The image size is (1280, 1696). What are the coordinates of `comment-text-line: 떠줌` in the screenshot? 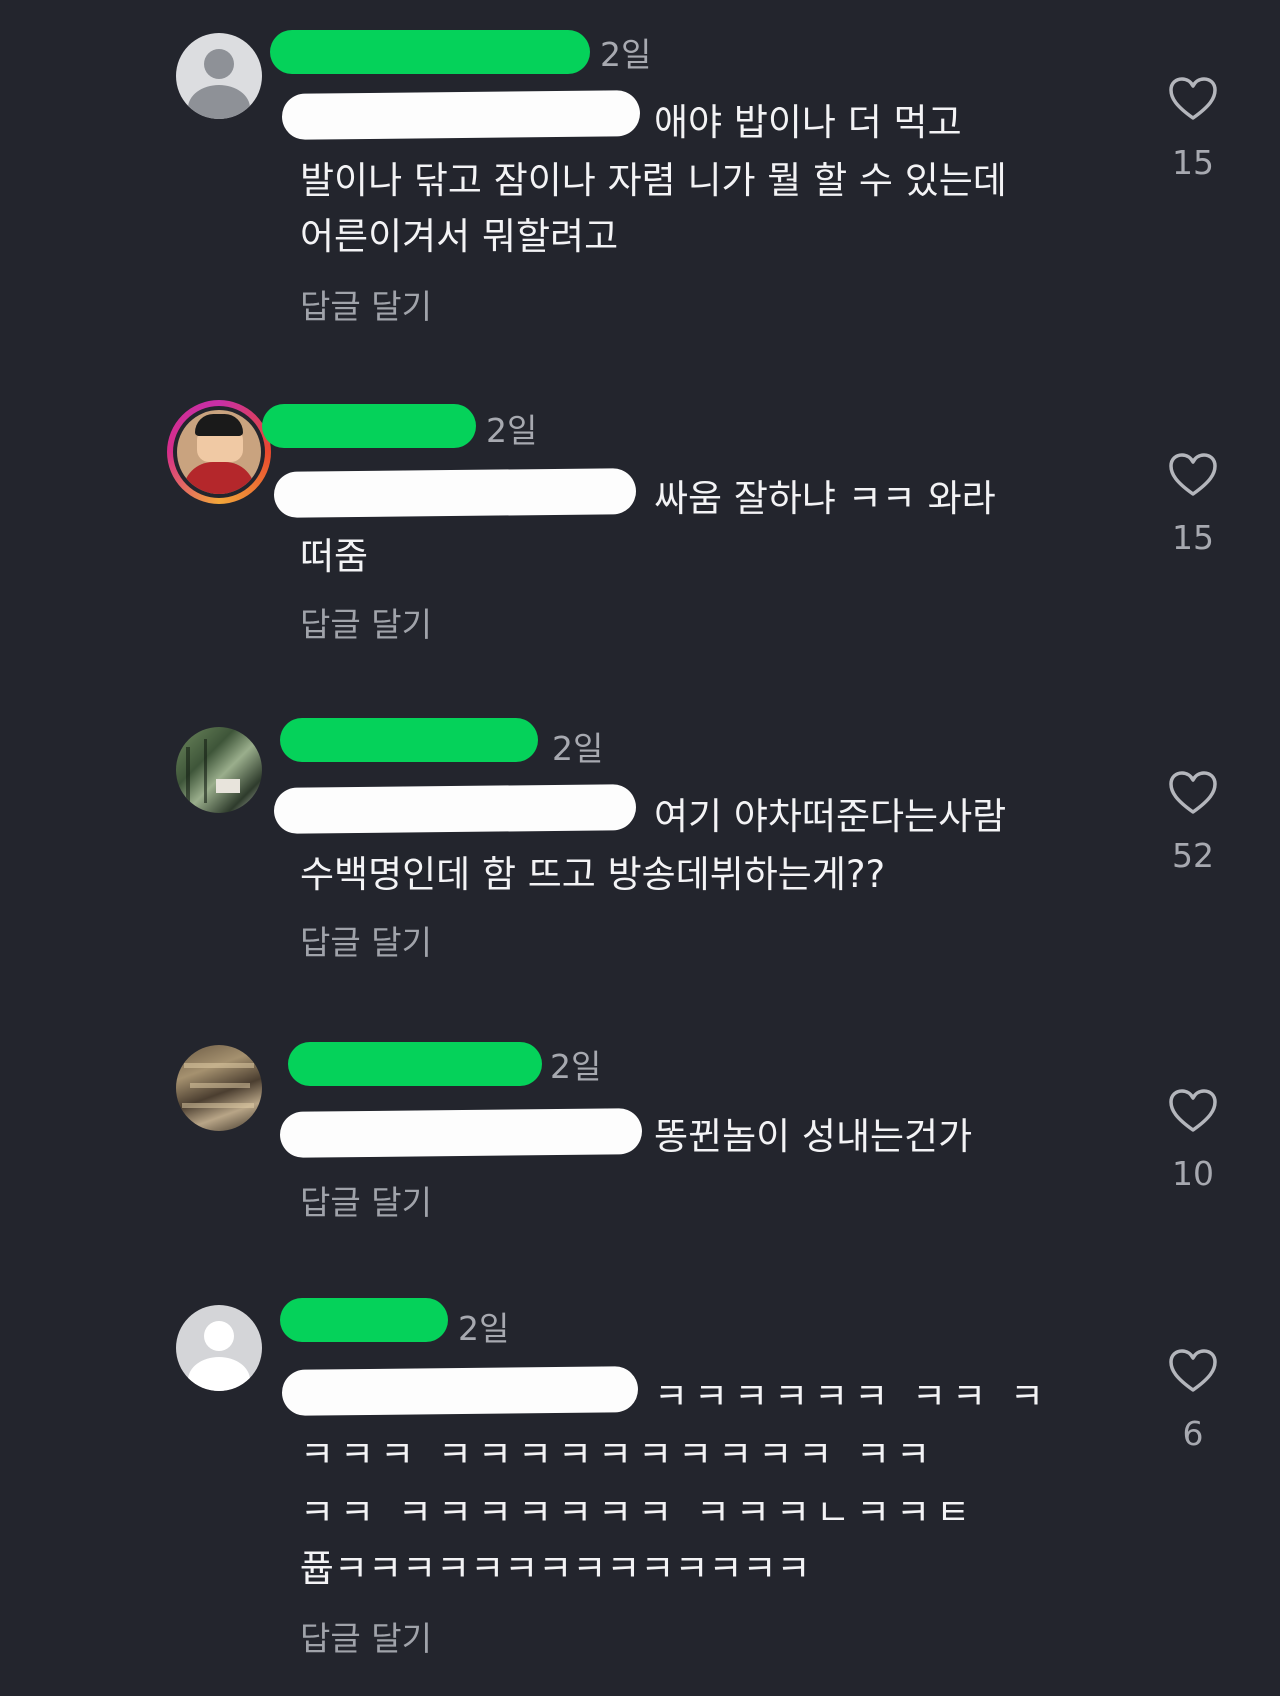 It's located at (334, 556).